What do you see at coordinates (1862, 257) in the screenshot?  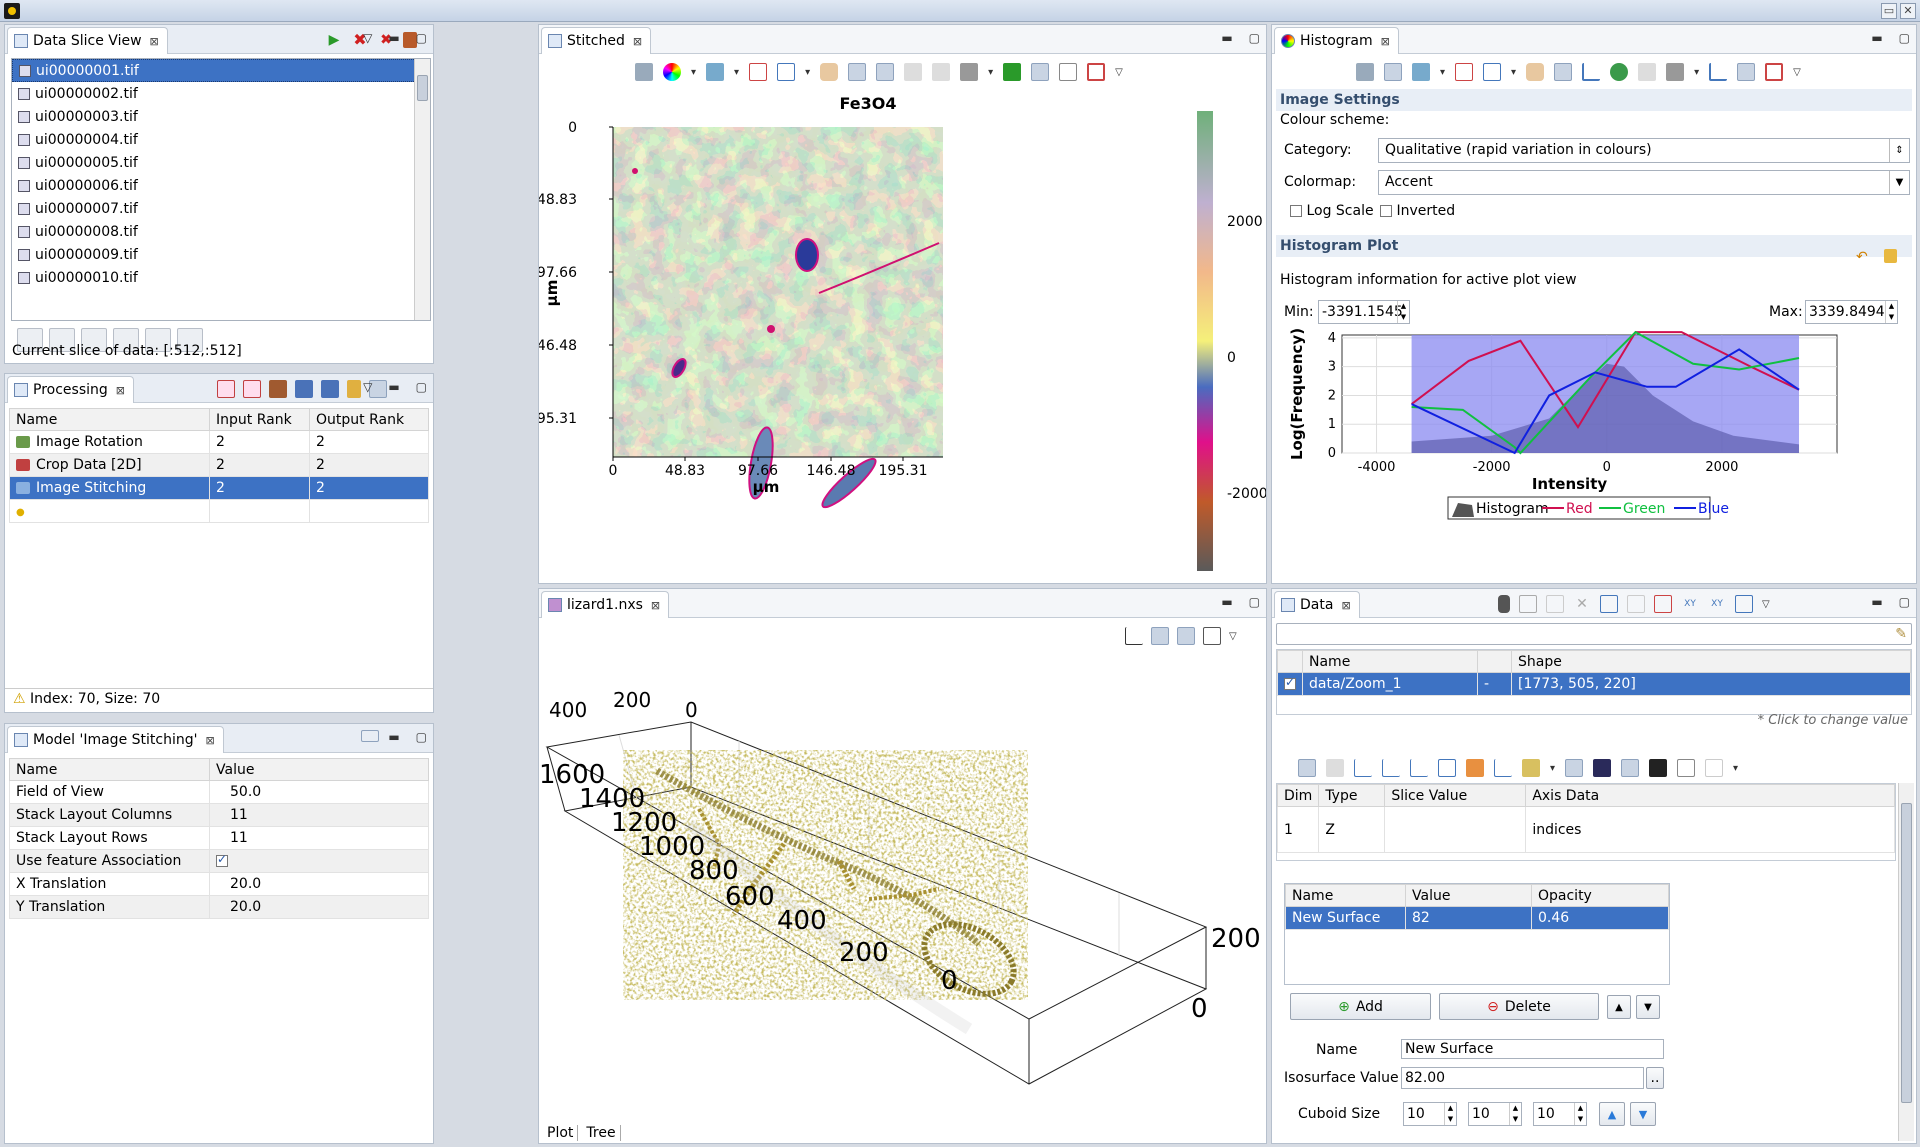 I see `reset-icon: ↶` at bounding box center [1862, 257].